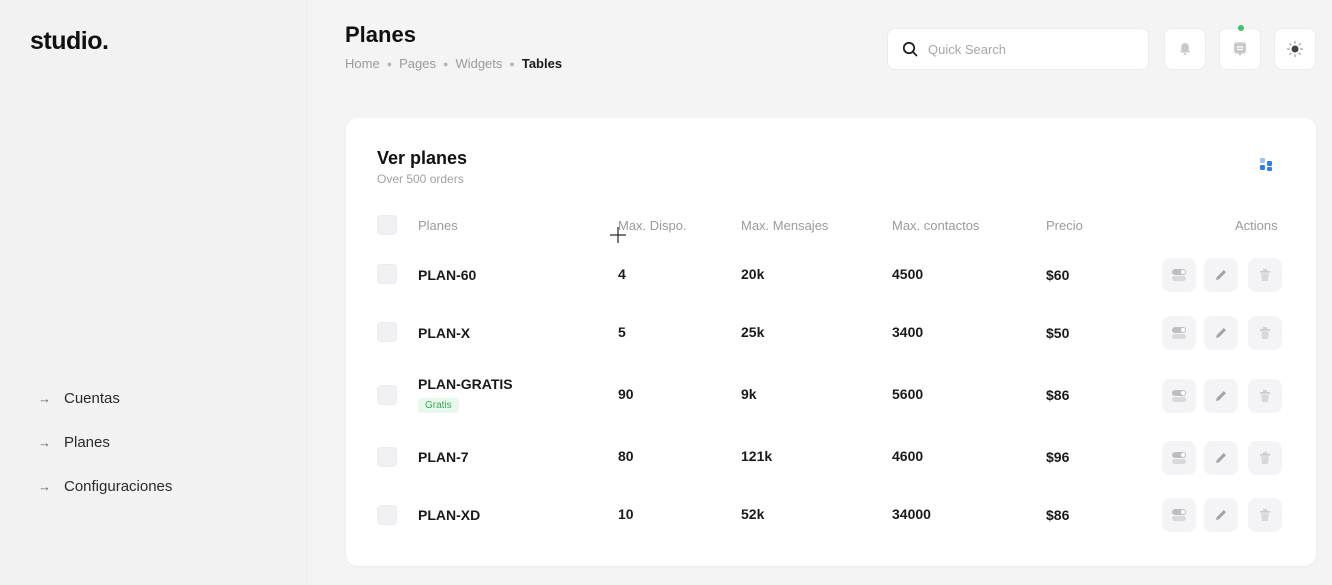  What do you see at coordinates (444, 333) in the screenshot?
I see `plan-name: PLAN-X` at bounding box center [444, 333].